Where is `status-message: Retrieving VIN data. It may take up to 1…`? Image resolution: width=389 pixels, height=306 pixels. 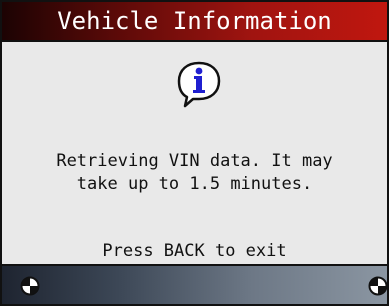
status-message: Retrieving VIN data. It may take up to 1… is located at coordinates (194, 173).